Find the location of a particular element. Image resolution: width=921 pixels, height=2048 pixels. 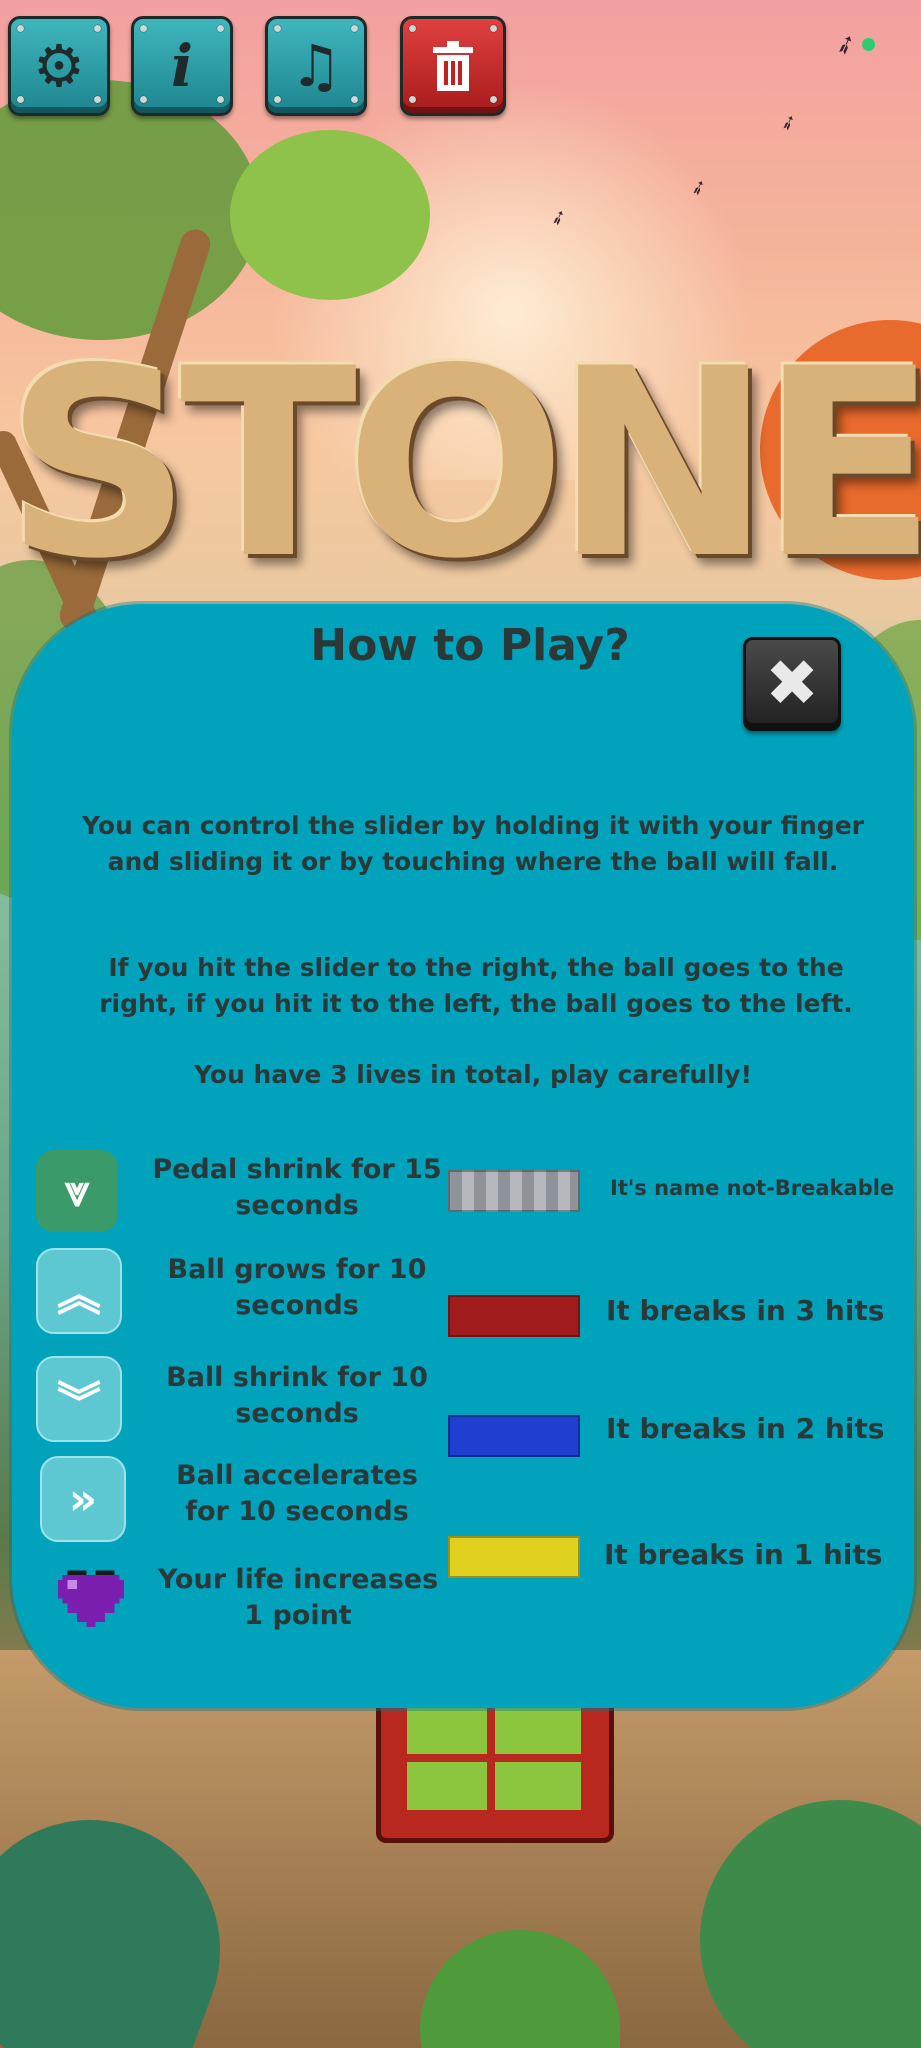

music-button: ♫ is located at coordinates (316, 66).